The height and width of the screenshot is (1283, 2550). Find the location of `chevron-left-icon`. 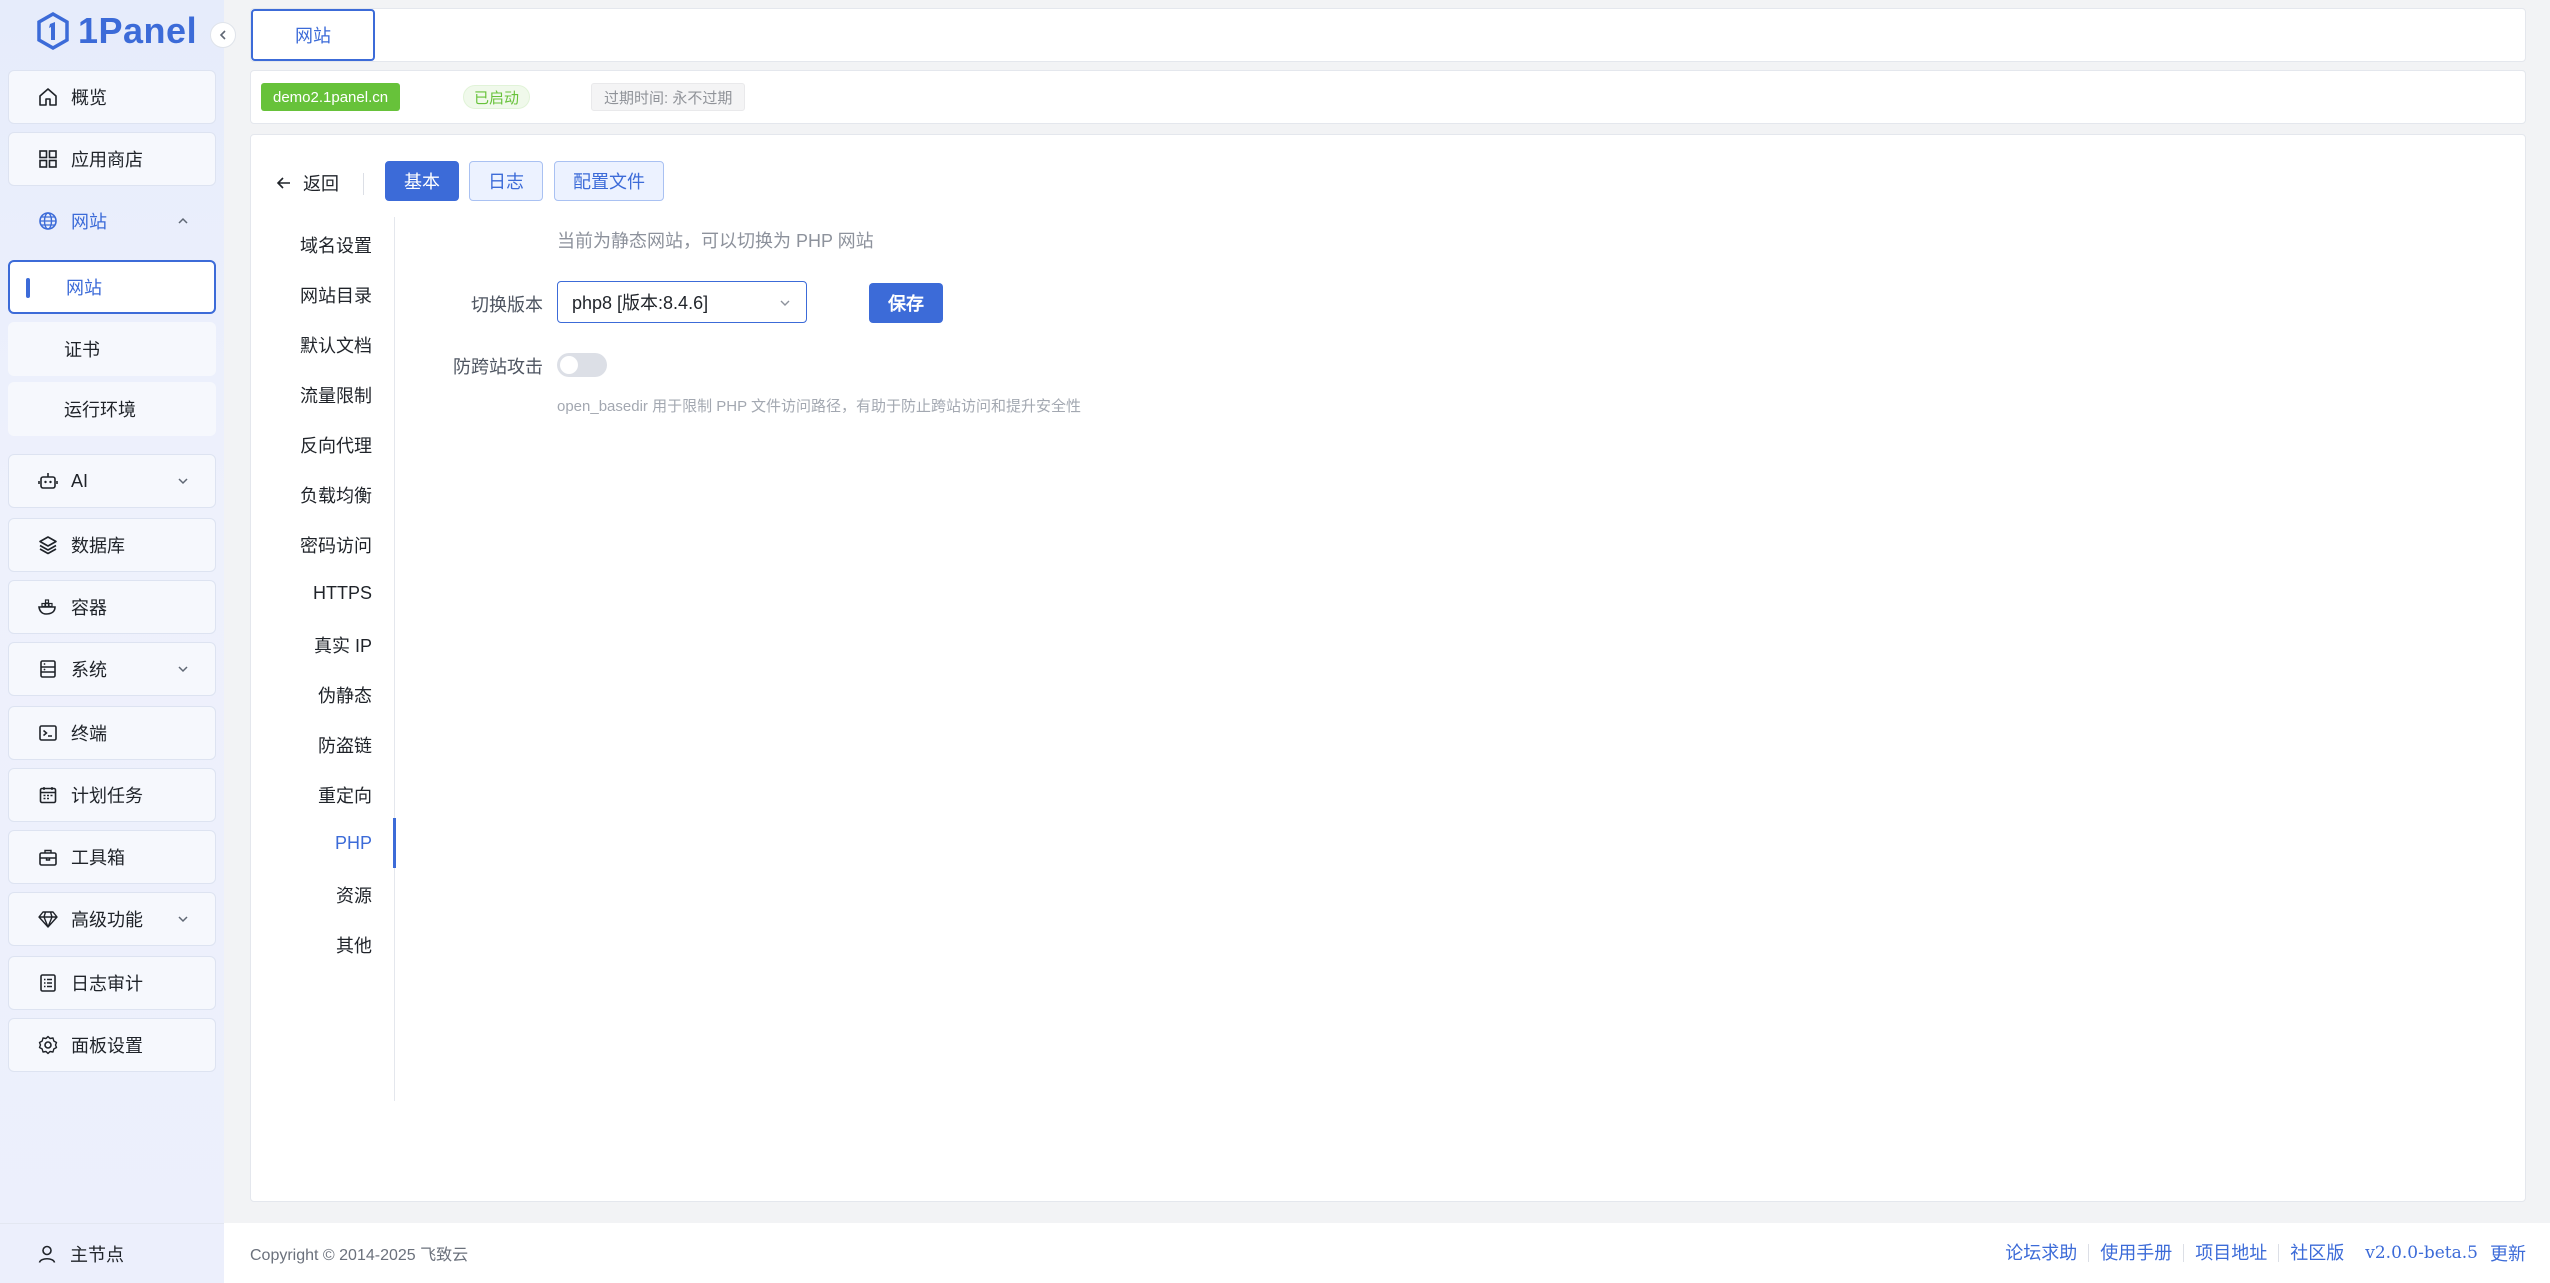

chevron-left-icon is located at coordinates (222, 35).